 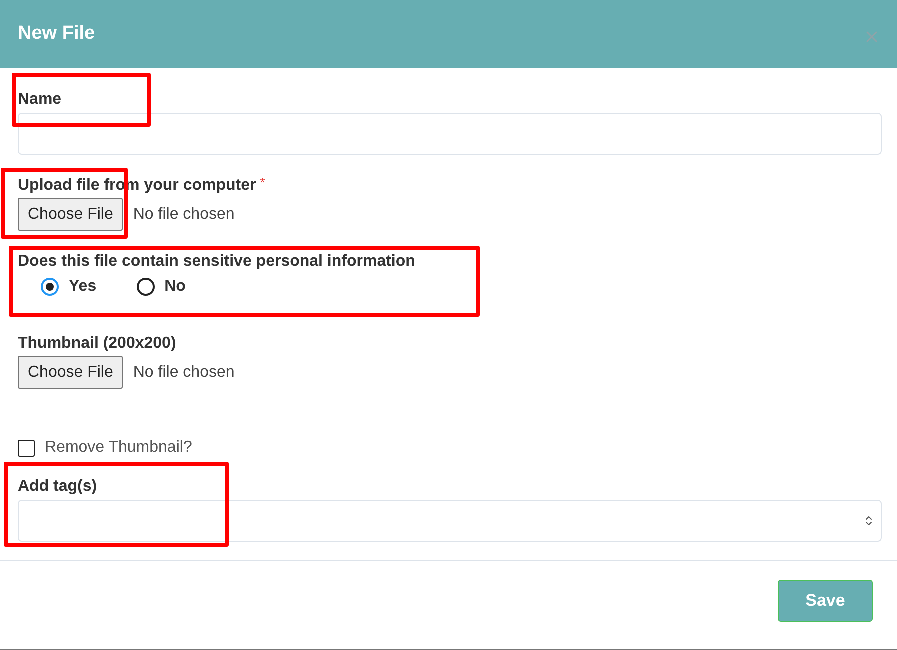 What do you see at coordinates (869, 521) in the screenshot?
I see `select-arrows-icon` at bounding box center [869, 521].